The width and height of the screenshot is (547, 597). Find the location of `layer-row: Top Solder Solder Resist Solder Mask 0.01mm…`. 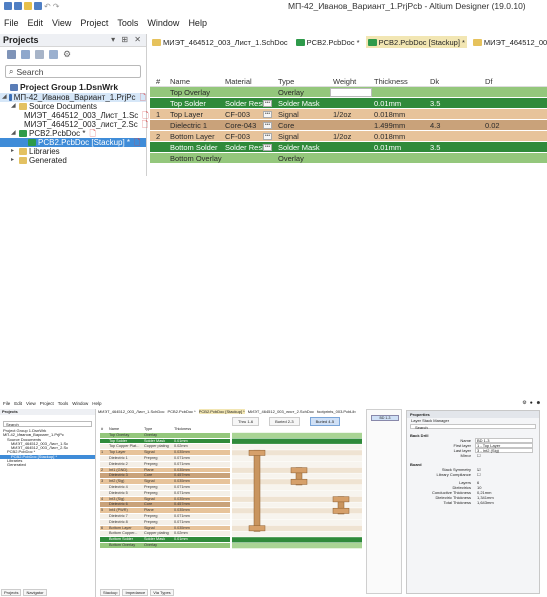

layer-row: Top Solder Solder Resist Solder Mask 0.01mm… is located at coordinates (348, 103).